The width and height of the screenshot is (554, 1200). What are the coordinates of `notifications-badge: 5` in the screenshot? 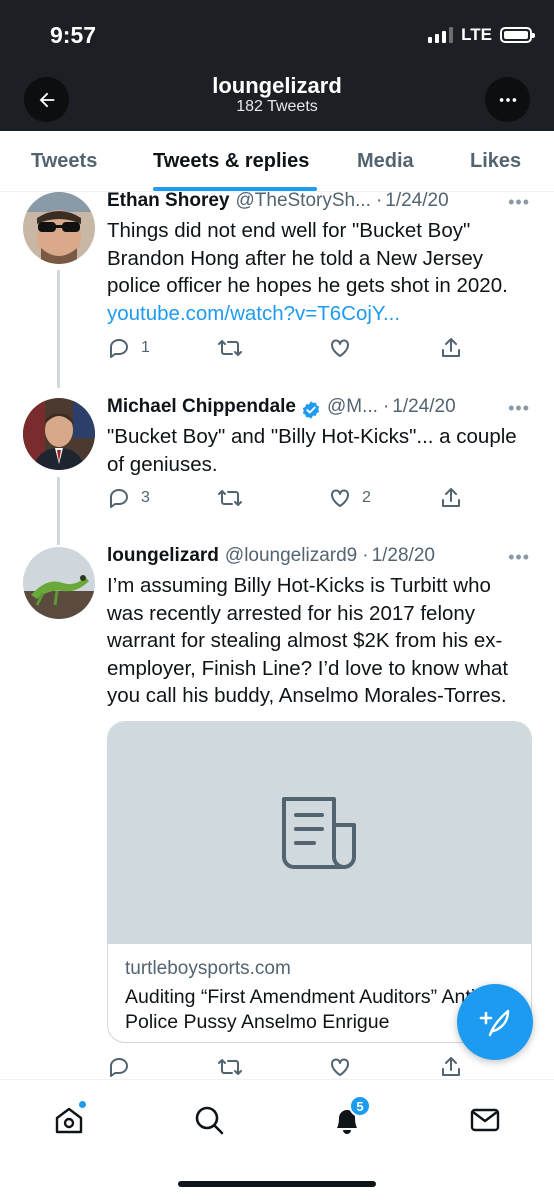 It's located at (360, 1106).